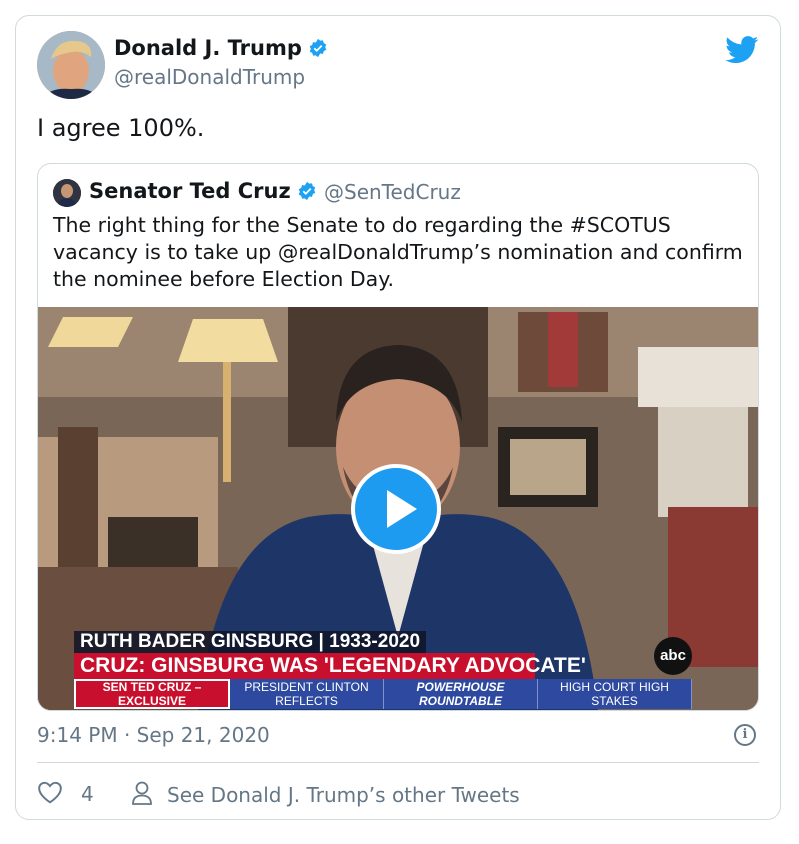 This screenshot has width=799, height=844. I want to click on lower-third-top: RUTH BADER GINSBURG | 1933-2020, so click(250, 642).